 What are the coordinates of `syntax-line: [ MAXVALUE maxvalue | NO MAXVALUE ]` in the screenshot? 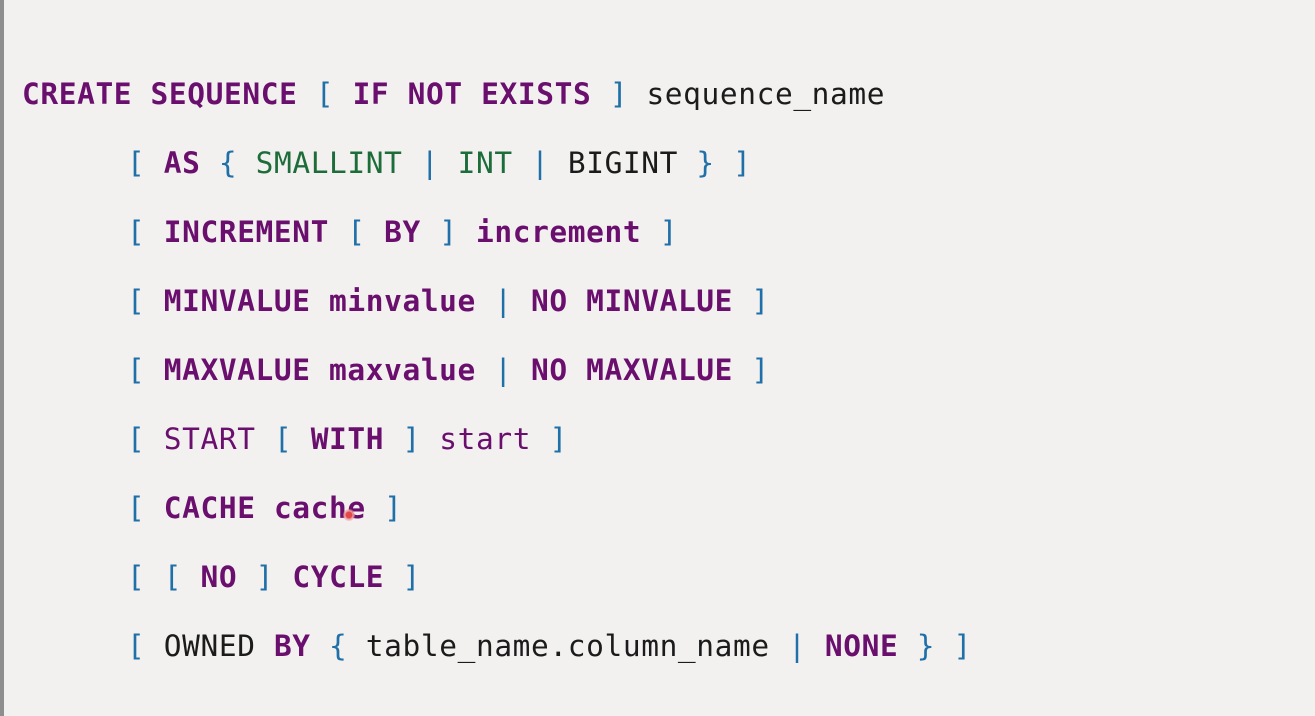 It's located at (497, 376).